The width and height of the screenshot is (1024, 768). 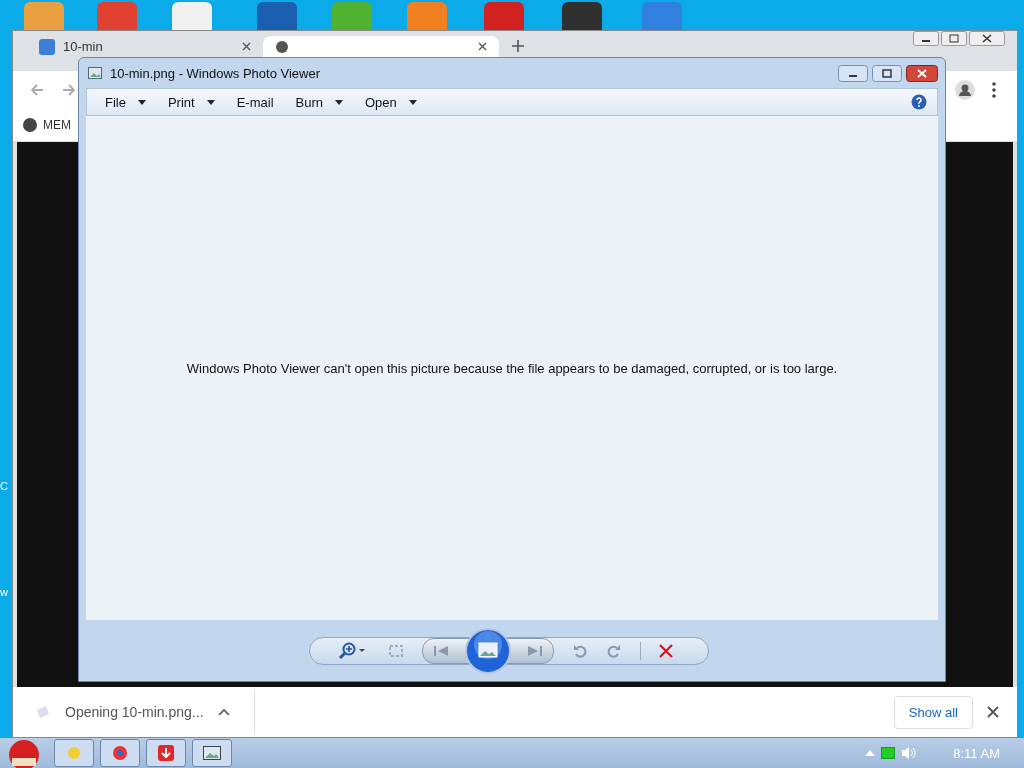 What do you see at coordinates (37, 90) in the screenshot?
I see `back-icon` at bounding box center [37, 90].